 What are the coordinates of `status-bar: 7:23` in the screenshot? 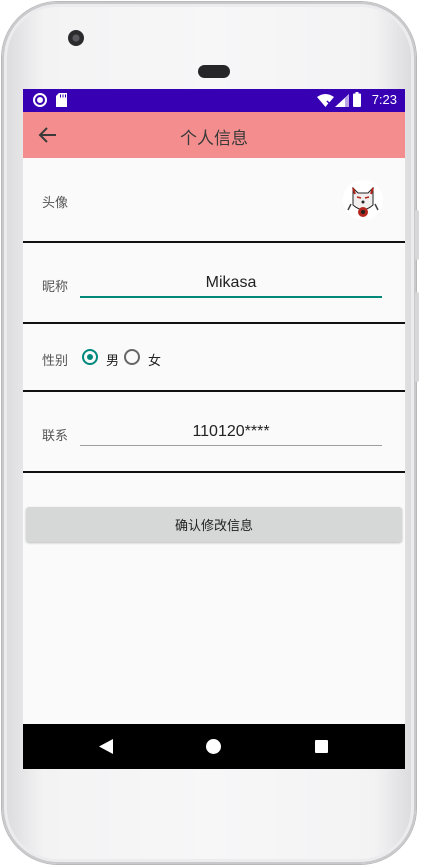 It's located at (214, 100).